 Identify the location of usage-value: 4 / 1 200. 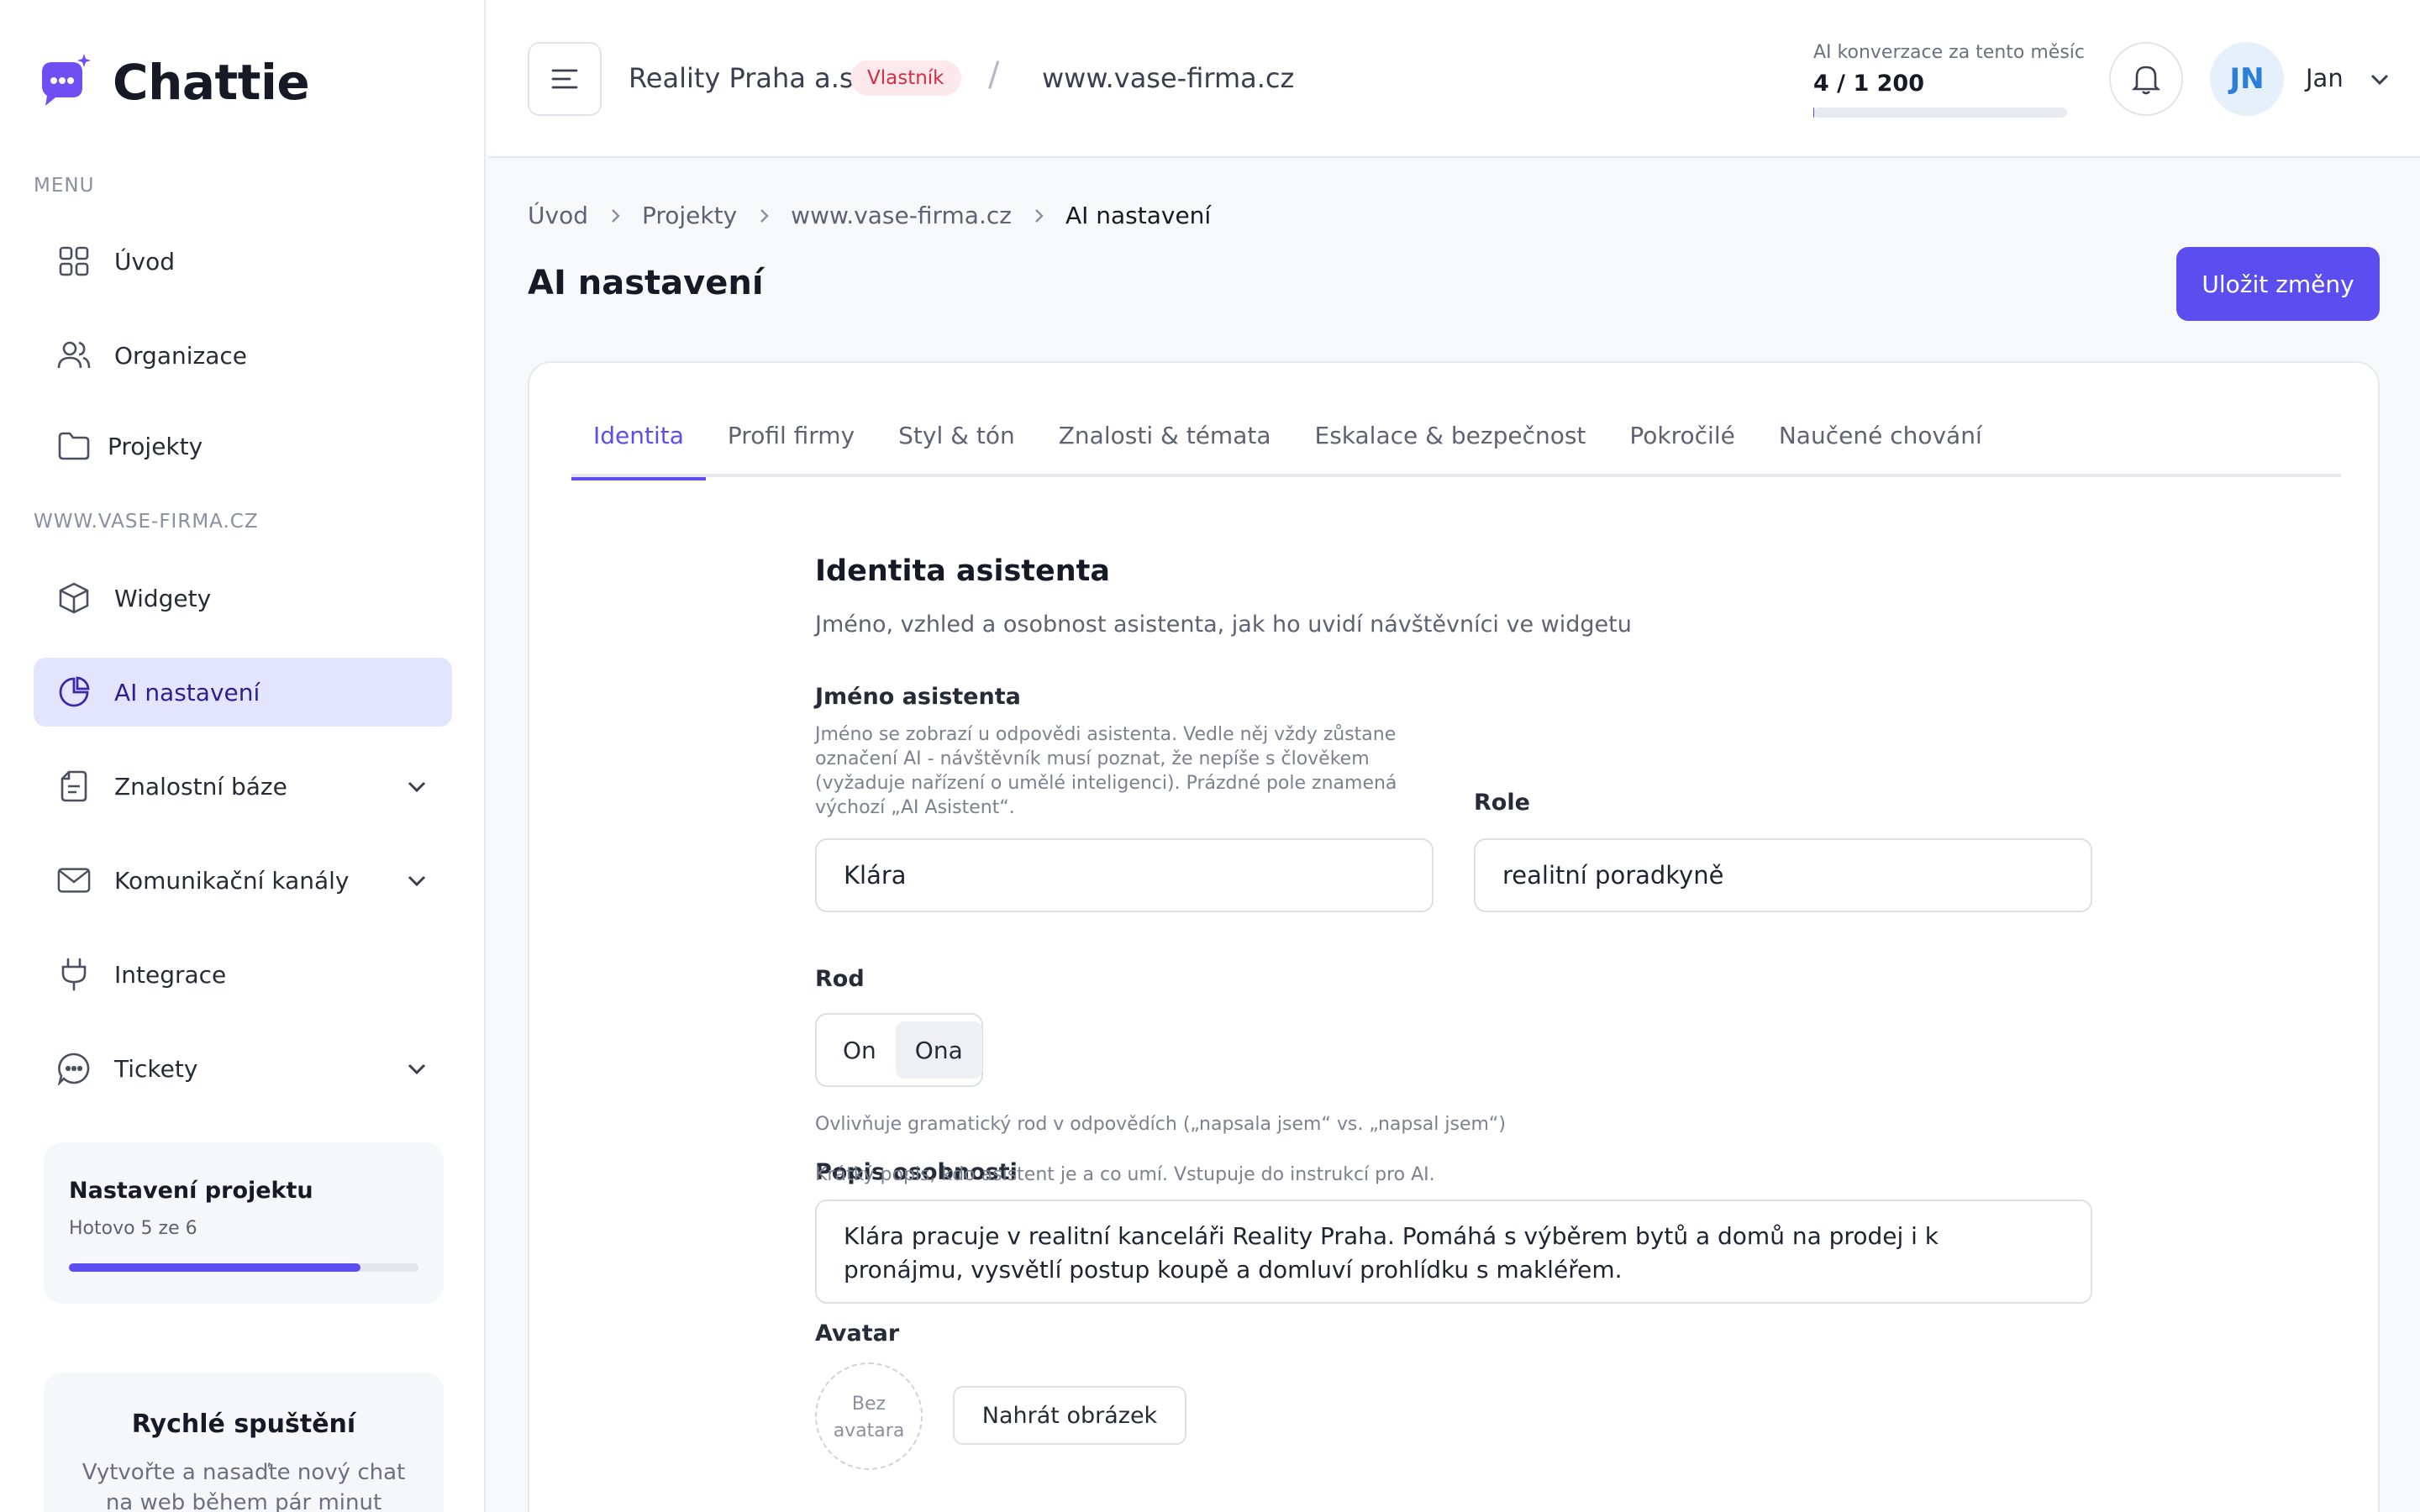
(1868, 84).